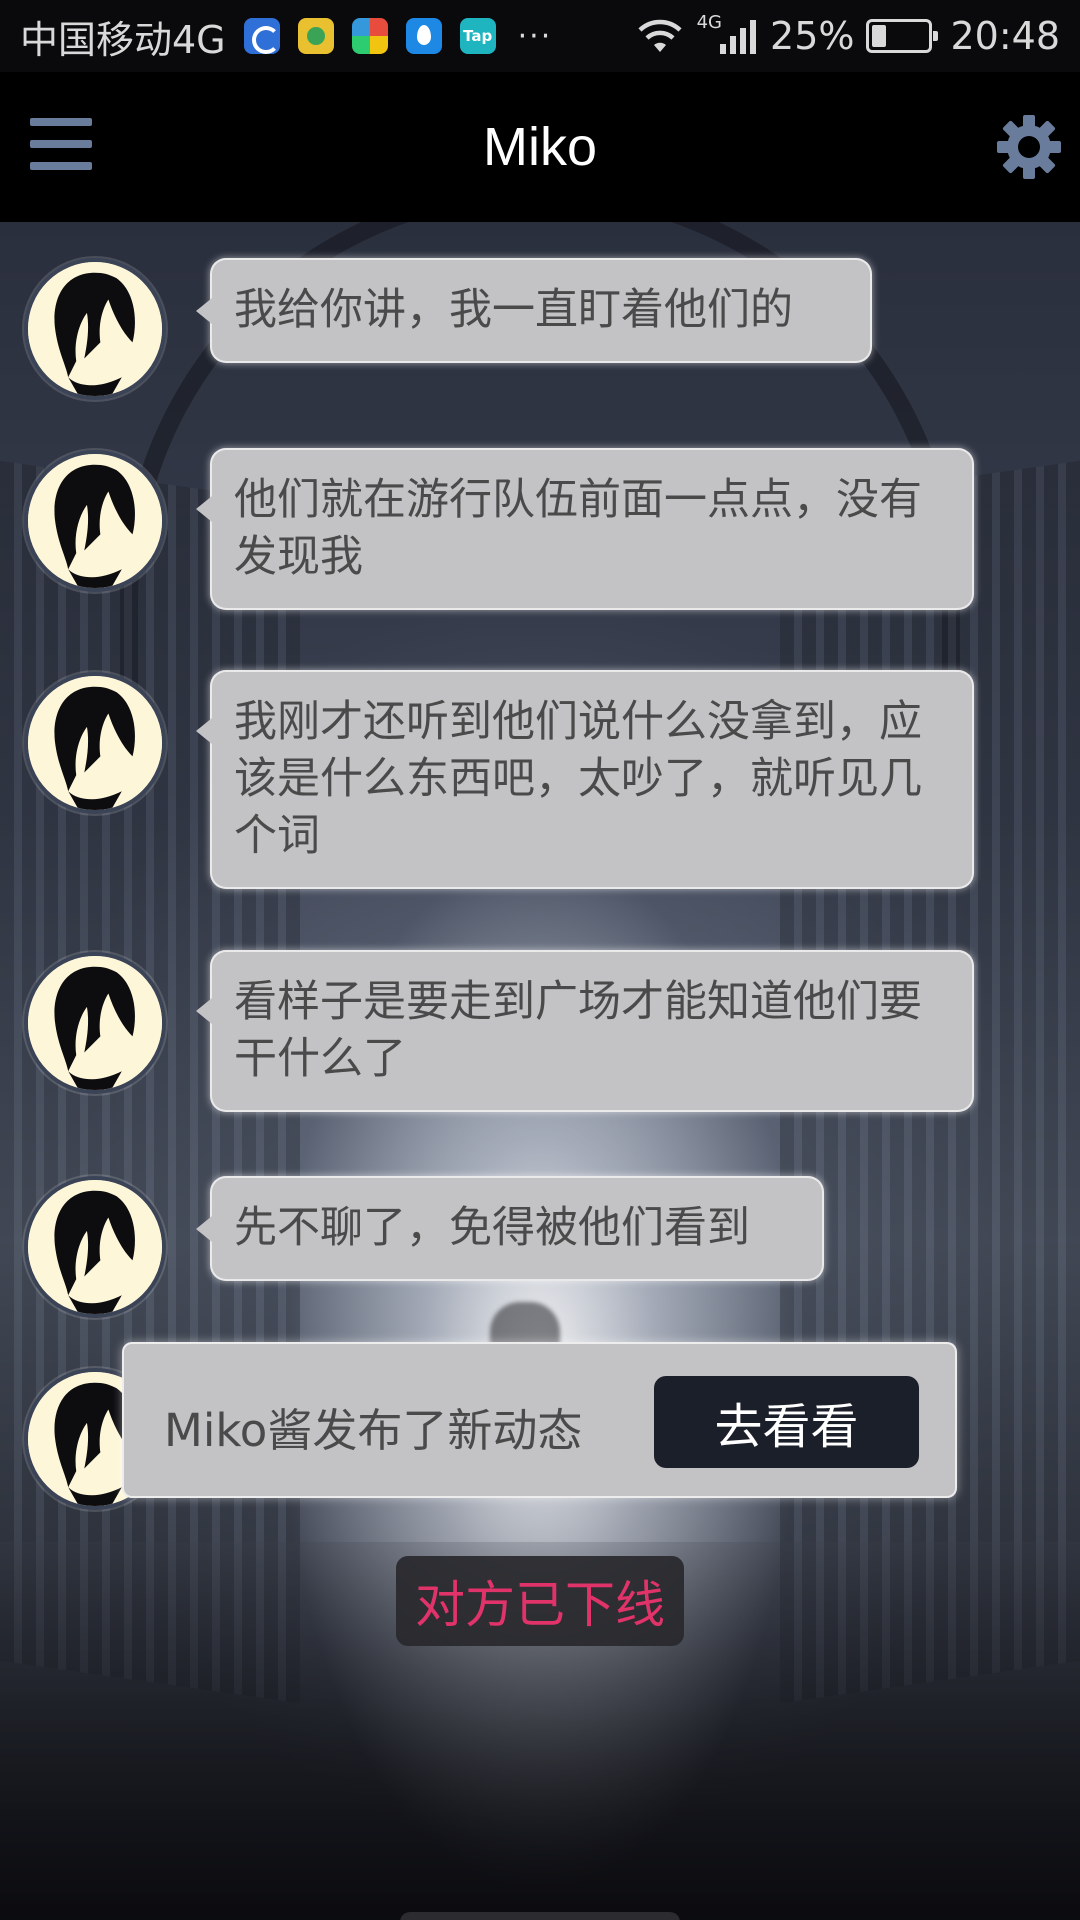 This screenshot has height=1920, width=1080. What do you see at coordinates (423, 36) in the screenshot?
I see `water-drop-icon` at bounding box center [423, 36].